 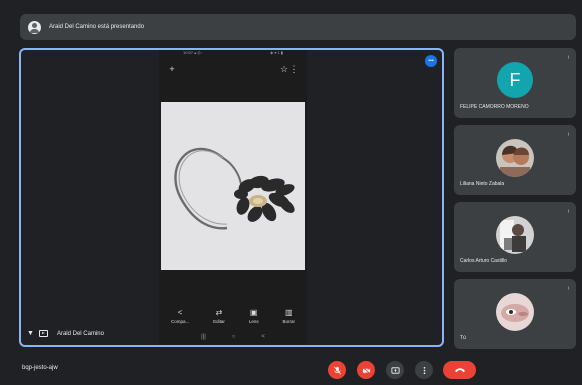 I want to click on tile-options-button: •••, so click(x=431, y=61).